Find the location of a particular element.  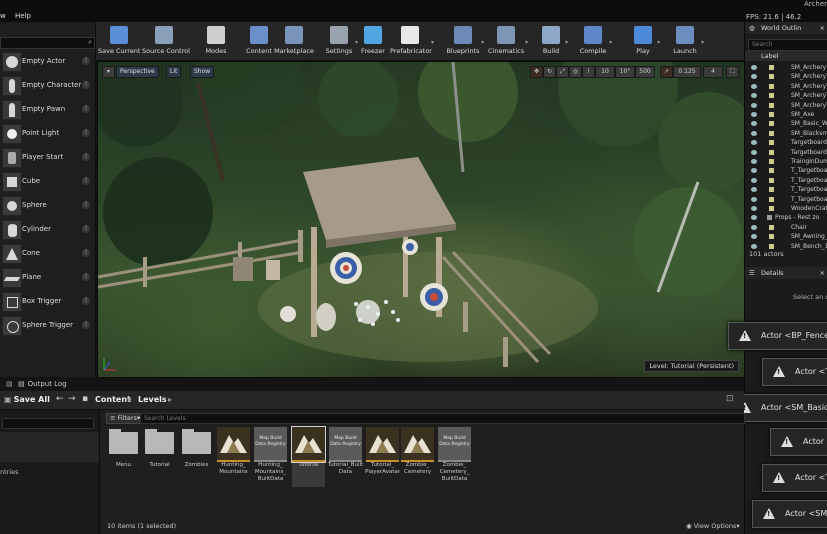

outliner-row: SM_Basic_Wo is located at coordinates (786, 123).